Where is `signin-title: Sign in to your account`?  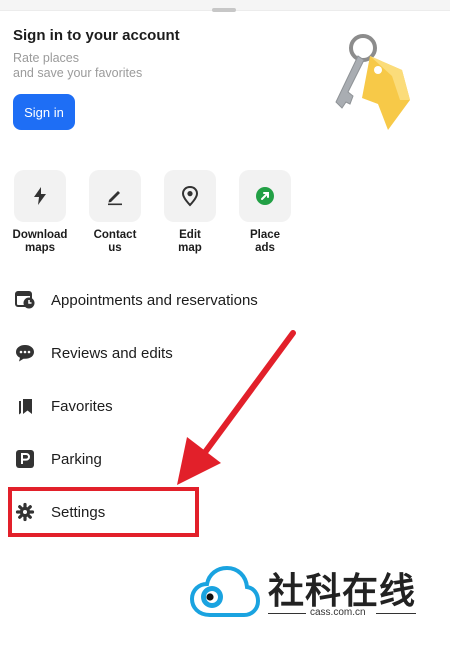
signin-title: Sign in to your account is located at coordinates (96, 35).